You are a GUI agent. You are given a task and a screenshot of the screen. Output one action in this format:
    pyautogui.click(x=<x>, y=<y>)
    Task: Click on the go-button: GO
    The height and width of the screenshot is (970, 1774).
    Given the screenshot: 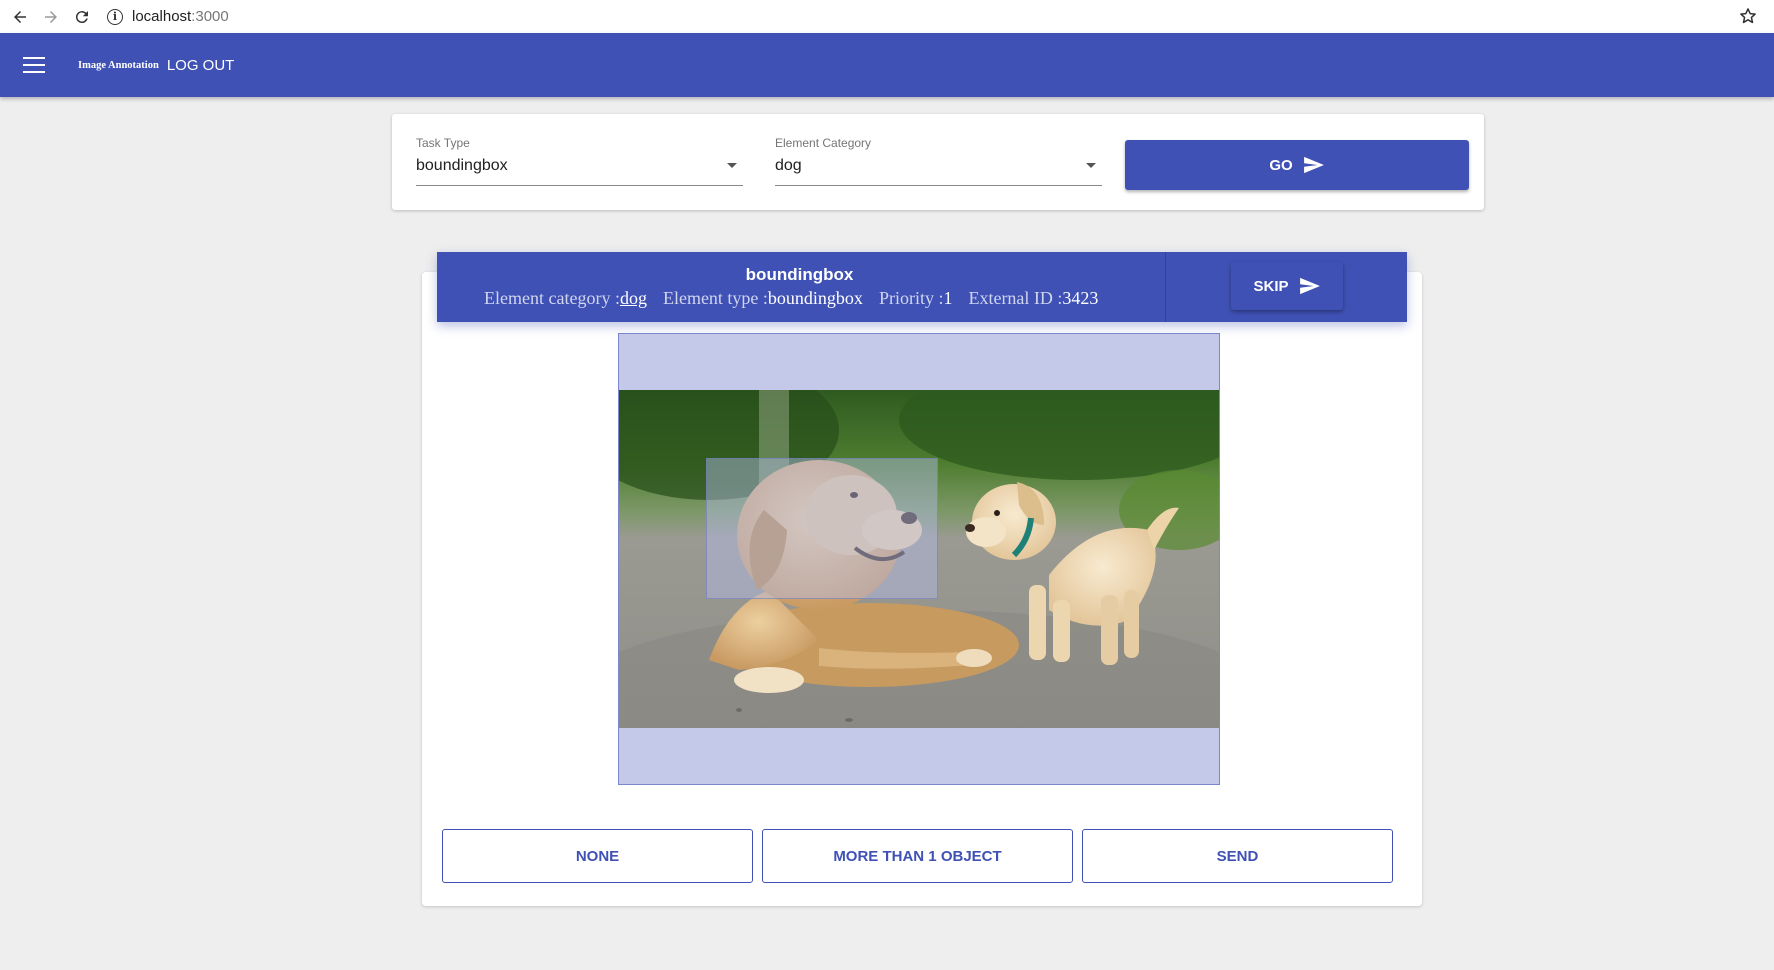 What is the action you would take?
    pyautogui.click(x=1297, y=165)
    